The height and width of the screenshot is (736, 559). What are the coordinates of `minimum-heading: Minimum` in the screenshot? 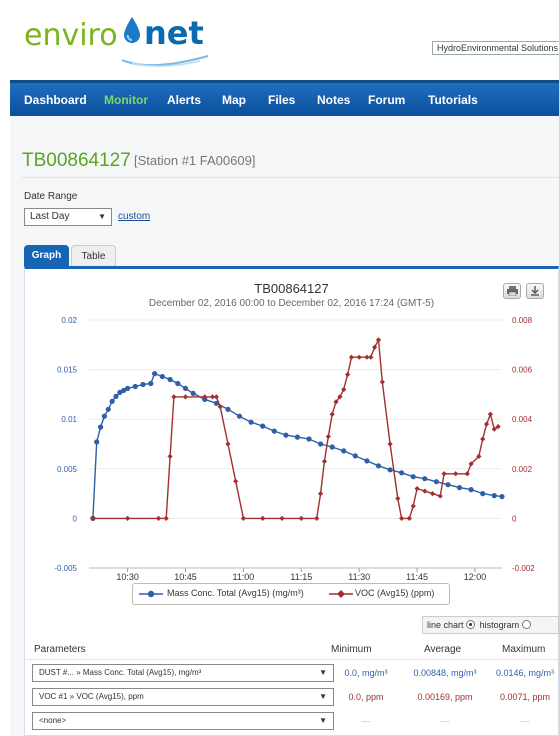 It's located at (351, 649).